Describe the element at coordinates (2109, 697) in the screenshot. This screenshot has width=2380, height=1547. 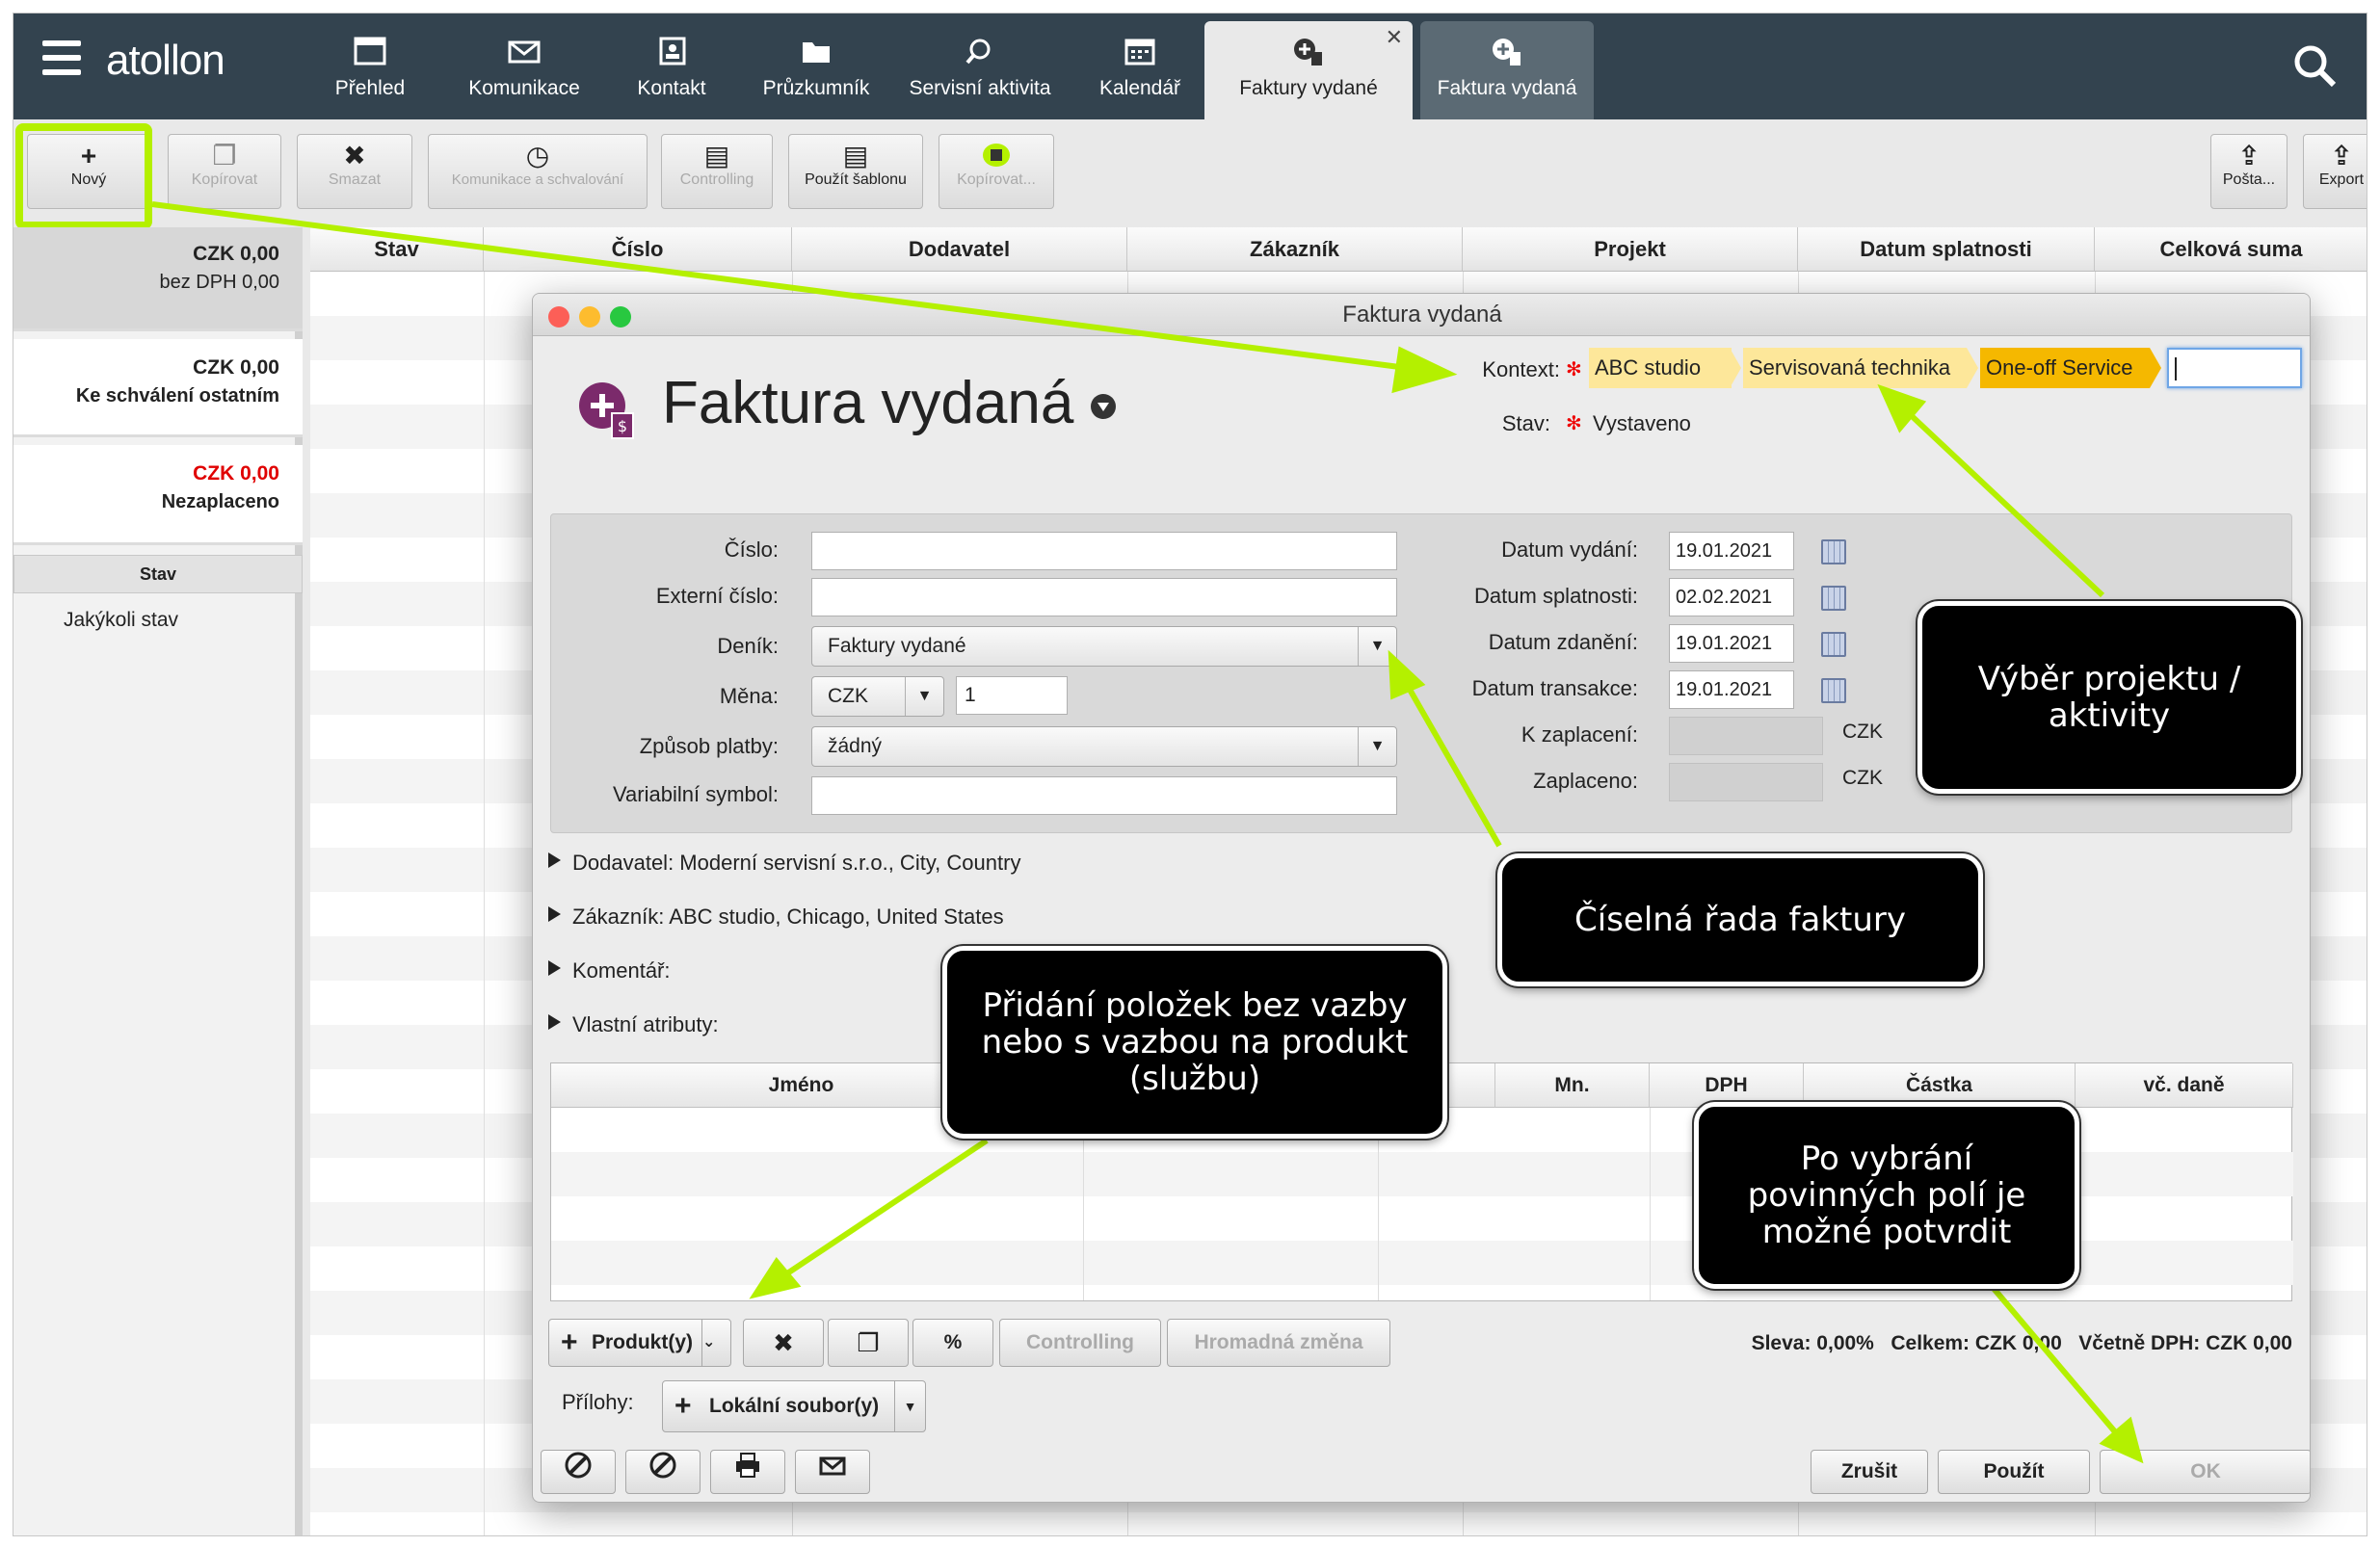
I see `callout-project-selection: Výběr projektu / aktivity` at that location.